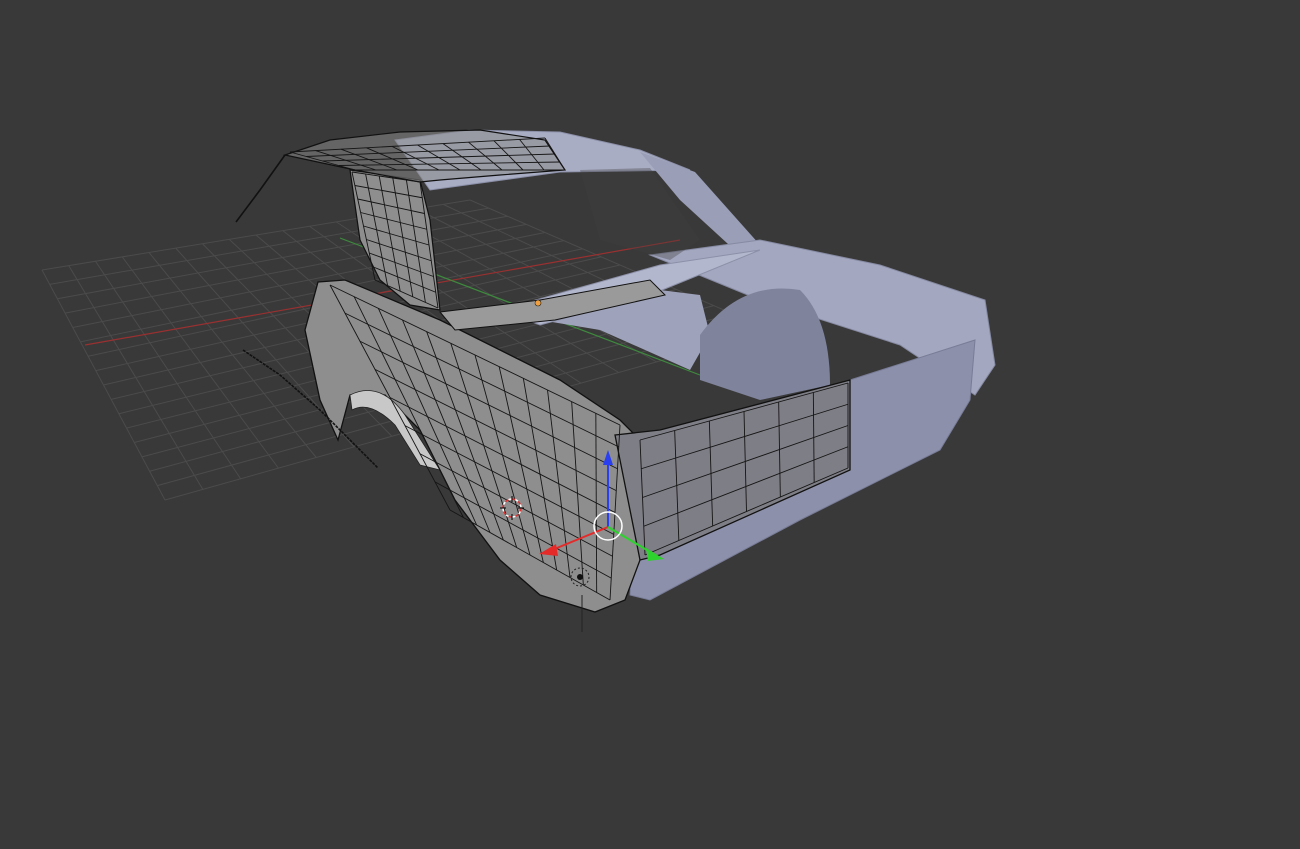 Image resolution: width=1300 pixels, height=849 pixels. Describe the element at coordinates (538, 303) in the screenshot. I see `object-origin` at that location.